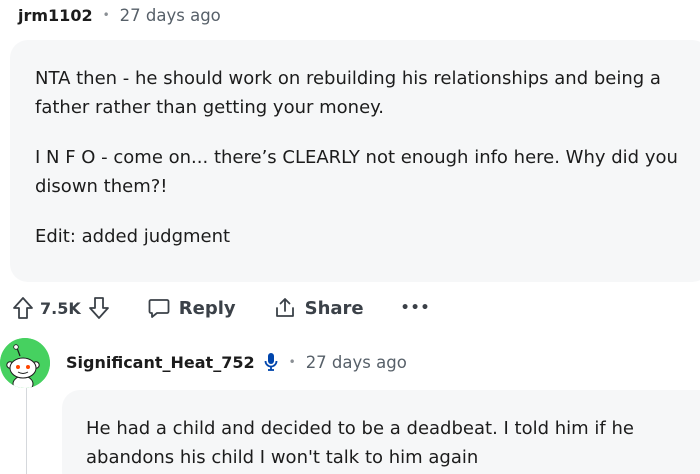  I want to click on comment-action-bar: 7.5K Reply Share •••, so click(221, 308).